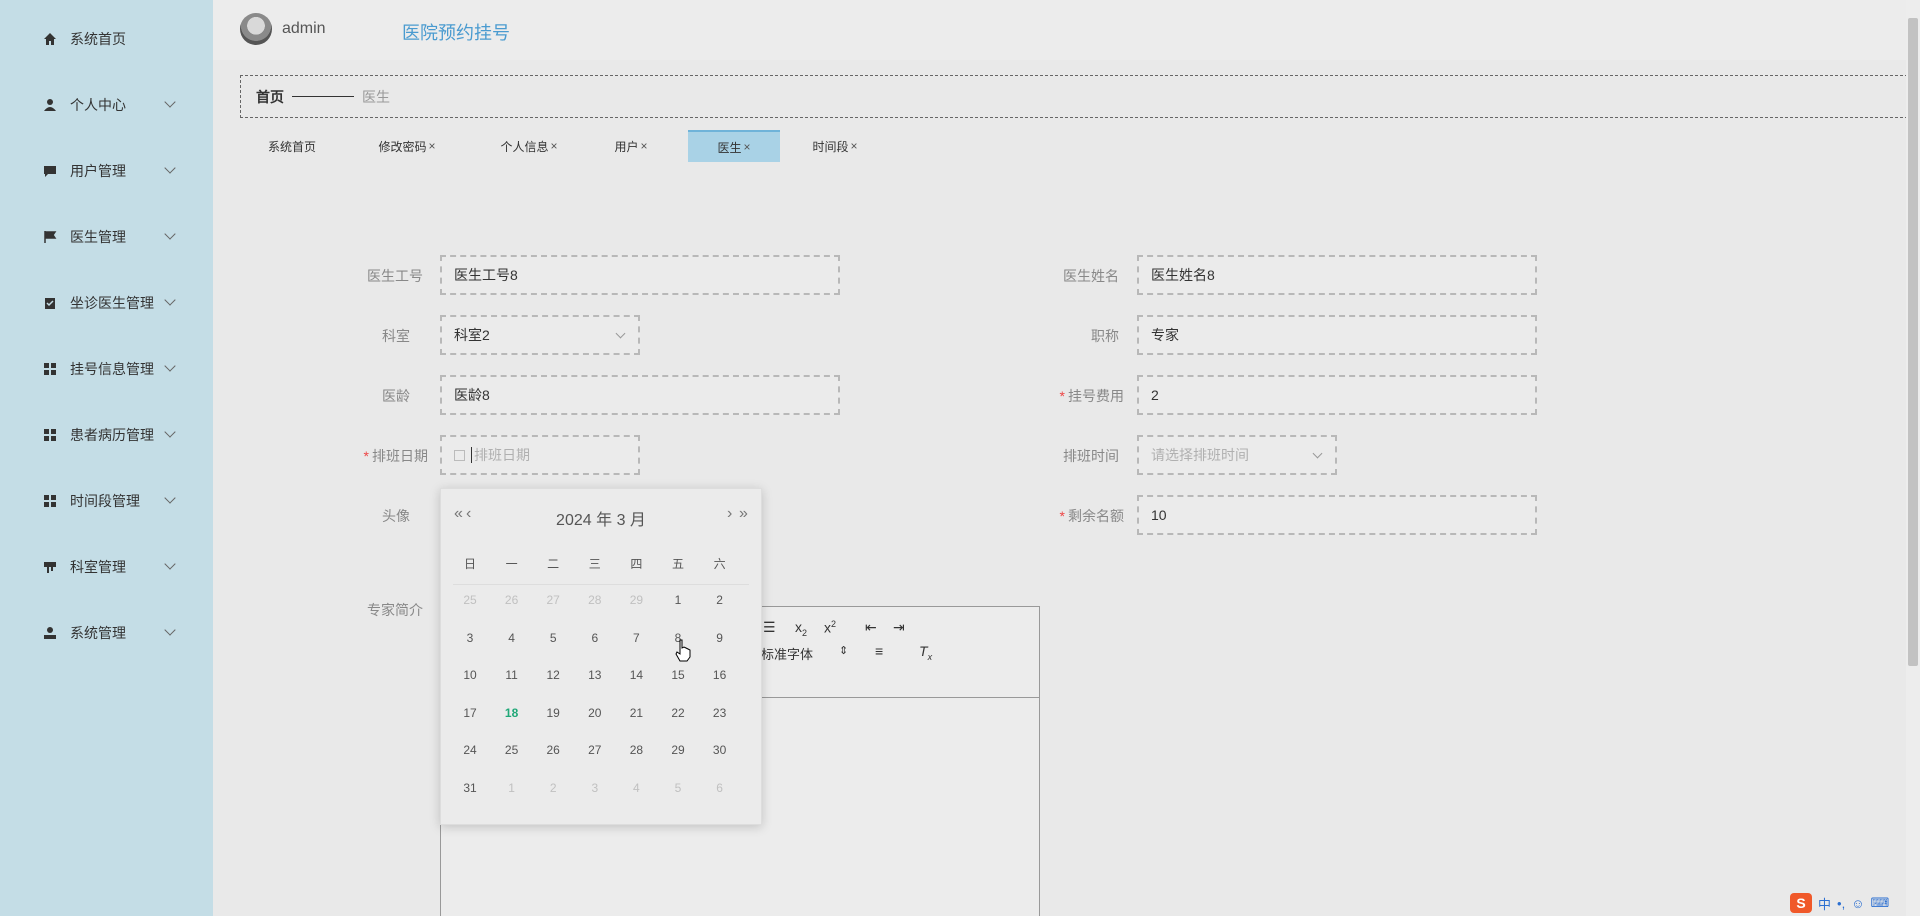 The height and width of the screenshot is (916, 1920). What do you see at coordinates (106, 435) in the screenshot?
I see `sidebar-item-6: 患者病历管理` at bounding box center [106, 435].